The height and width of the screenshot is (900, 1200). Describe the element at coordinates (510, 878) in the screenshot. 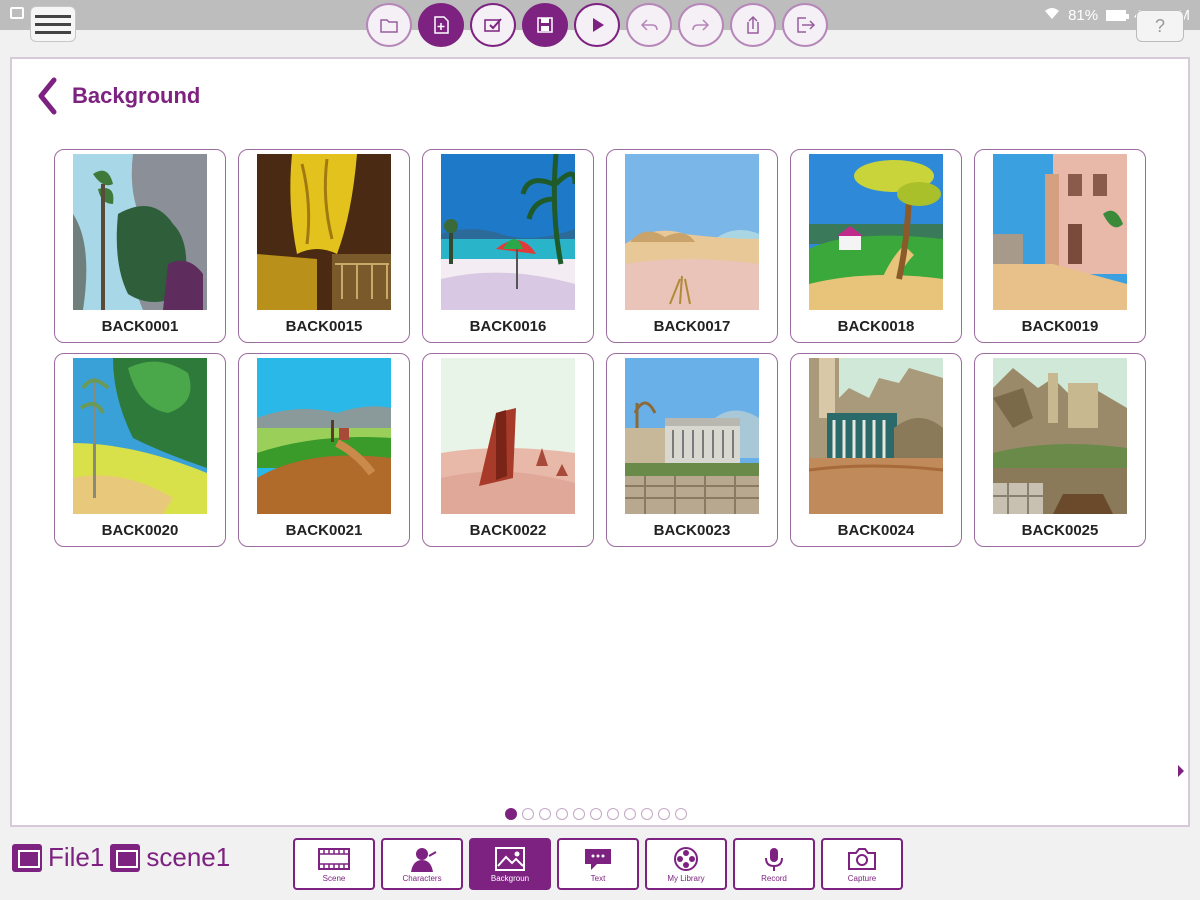

I see `tab-label: Backgroun` at that location.